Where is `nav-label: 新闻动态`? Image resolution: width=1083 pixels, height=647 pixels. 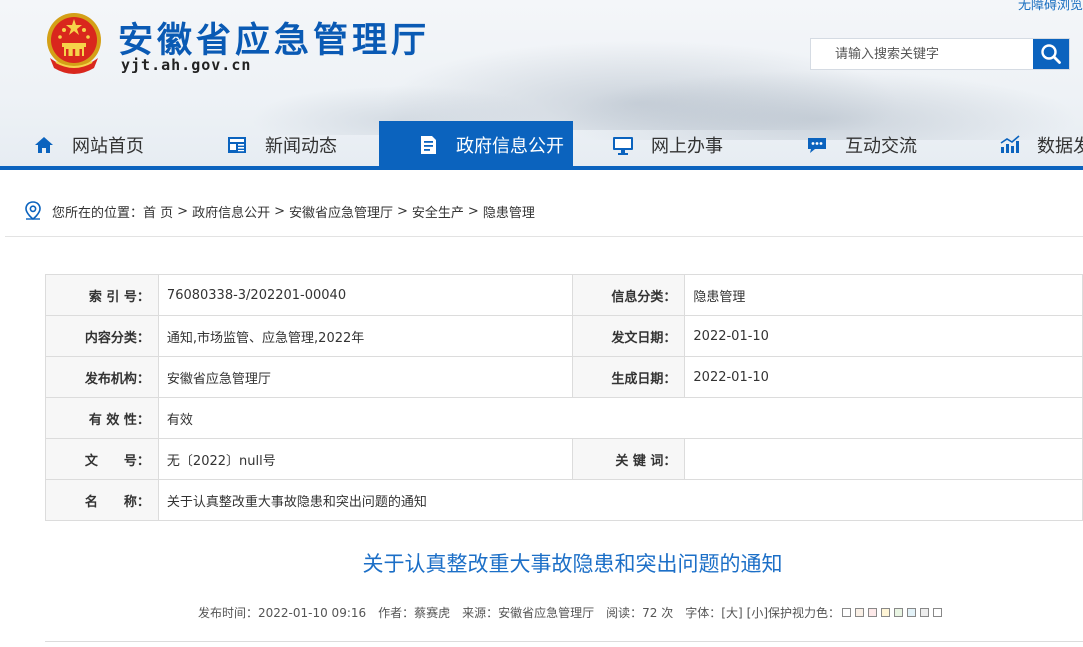
nav-label: 新闻动态 is located at coordinates (301, 146).